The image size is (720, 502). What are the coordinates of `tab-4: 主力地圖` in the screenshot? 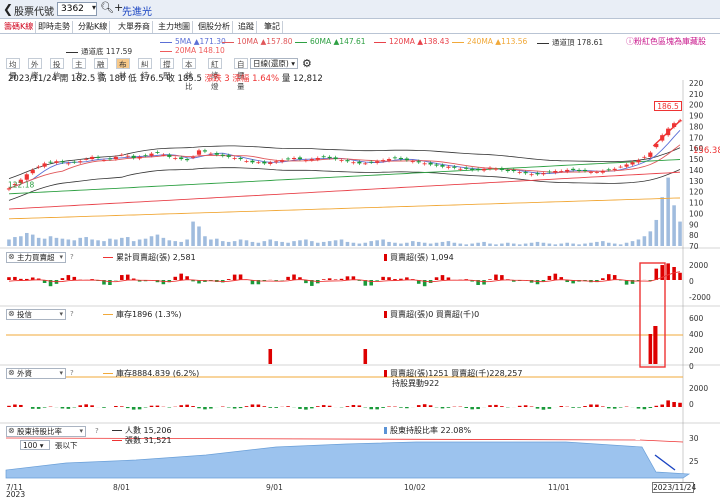 It's located at (174, 27).